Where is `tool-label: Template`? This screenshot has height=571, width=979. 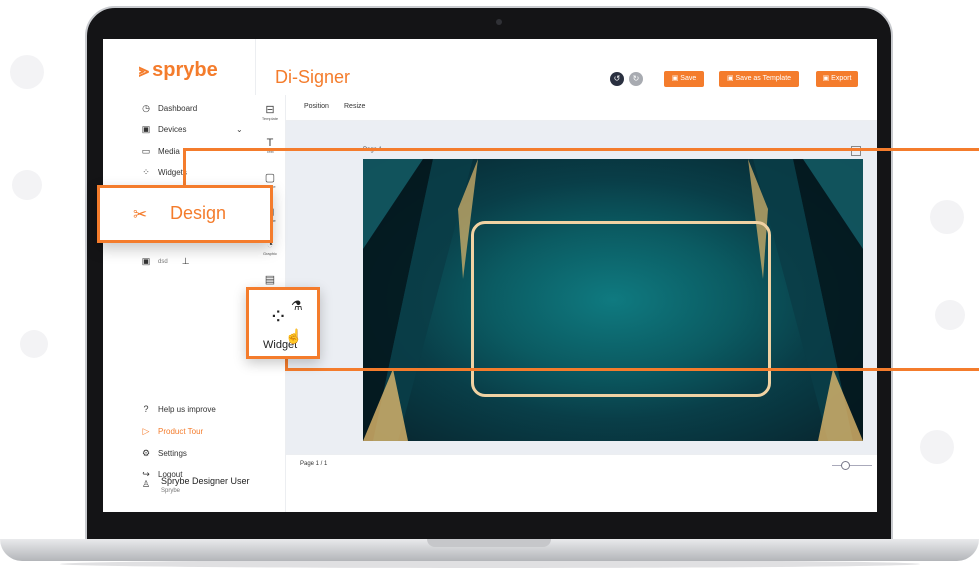 tool-label: Template is located at coordinates (270, 118).